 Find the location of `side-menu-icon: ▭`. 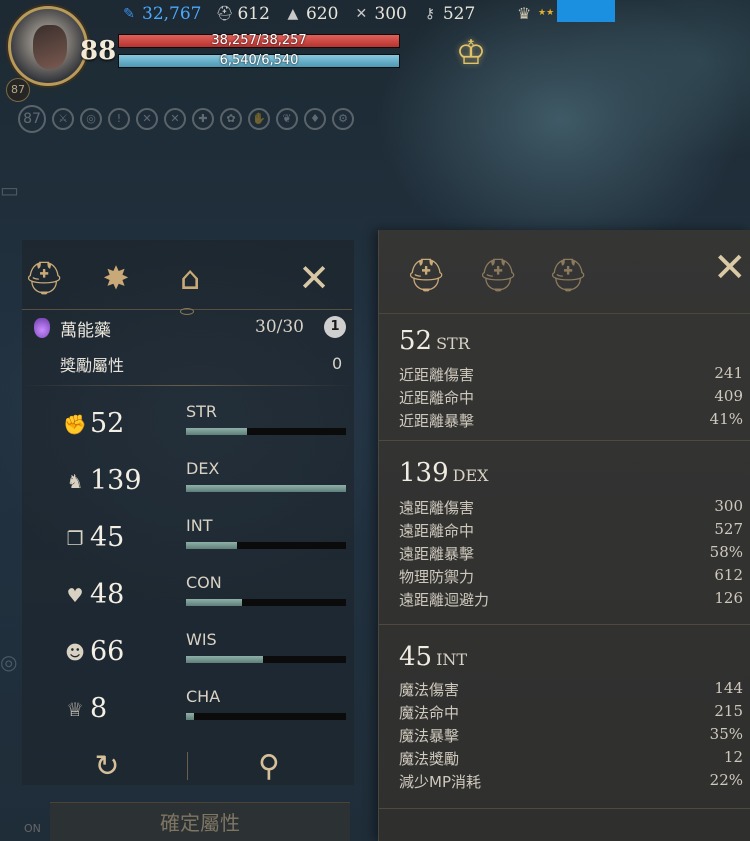

side-menu-icon: ▭ is located at coordinates (9, 190).